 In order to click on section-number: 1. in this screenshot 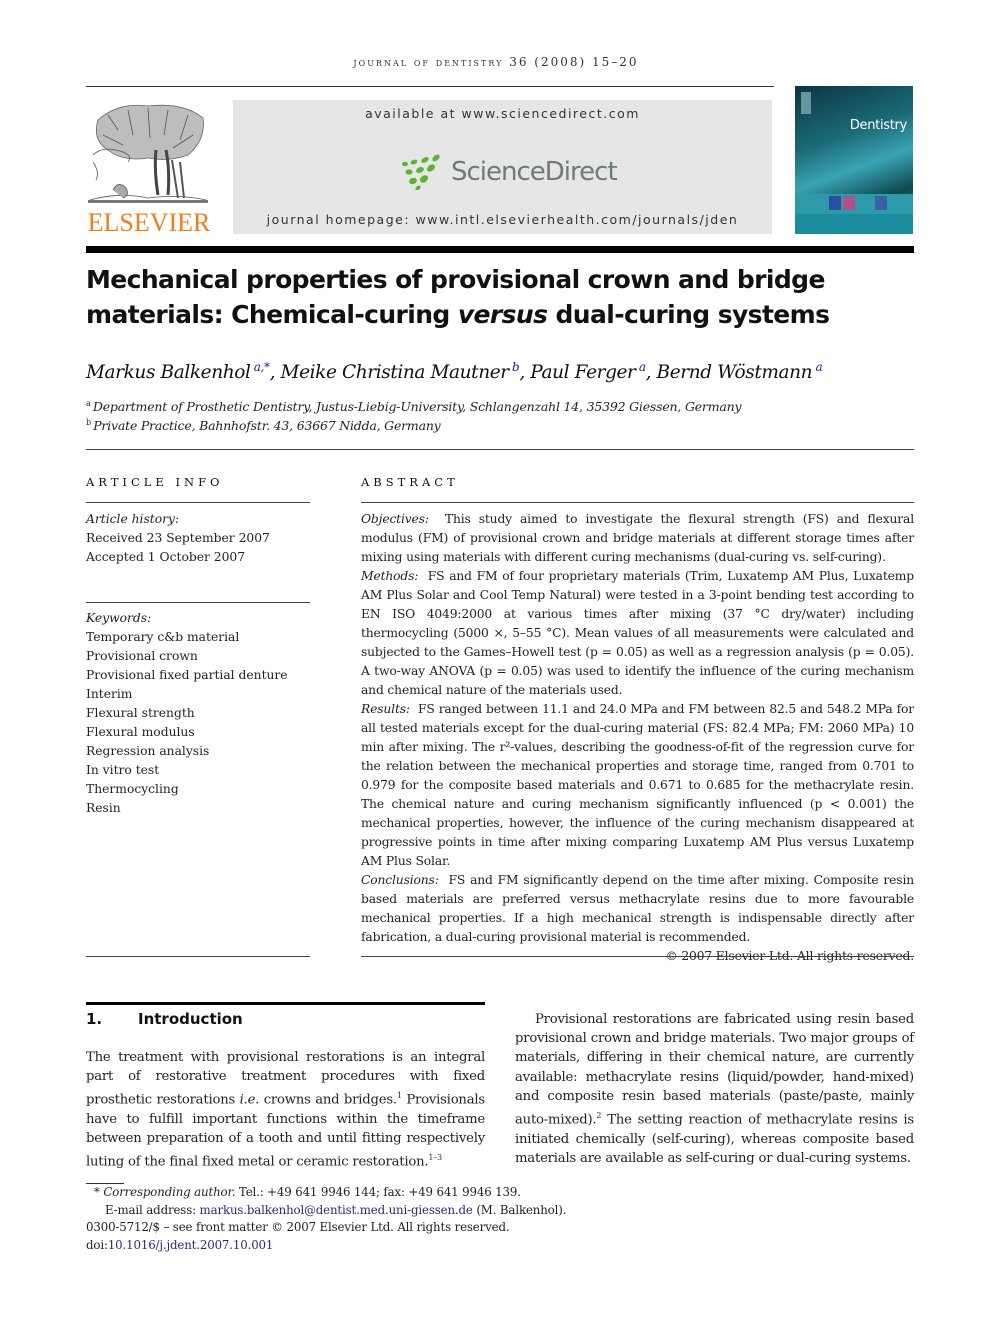, I will do `click(94, 1019)`.